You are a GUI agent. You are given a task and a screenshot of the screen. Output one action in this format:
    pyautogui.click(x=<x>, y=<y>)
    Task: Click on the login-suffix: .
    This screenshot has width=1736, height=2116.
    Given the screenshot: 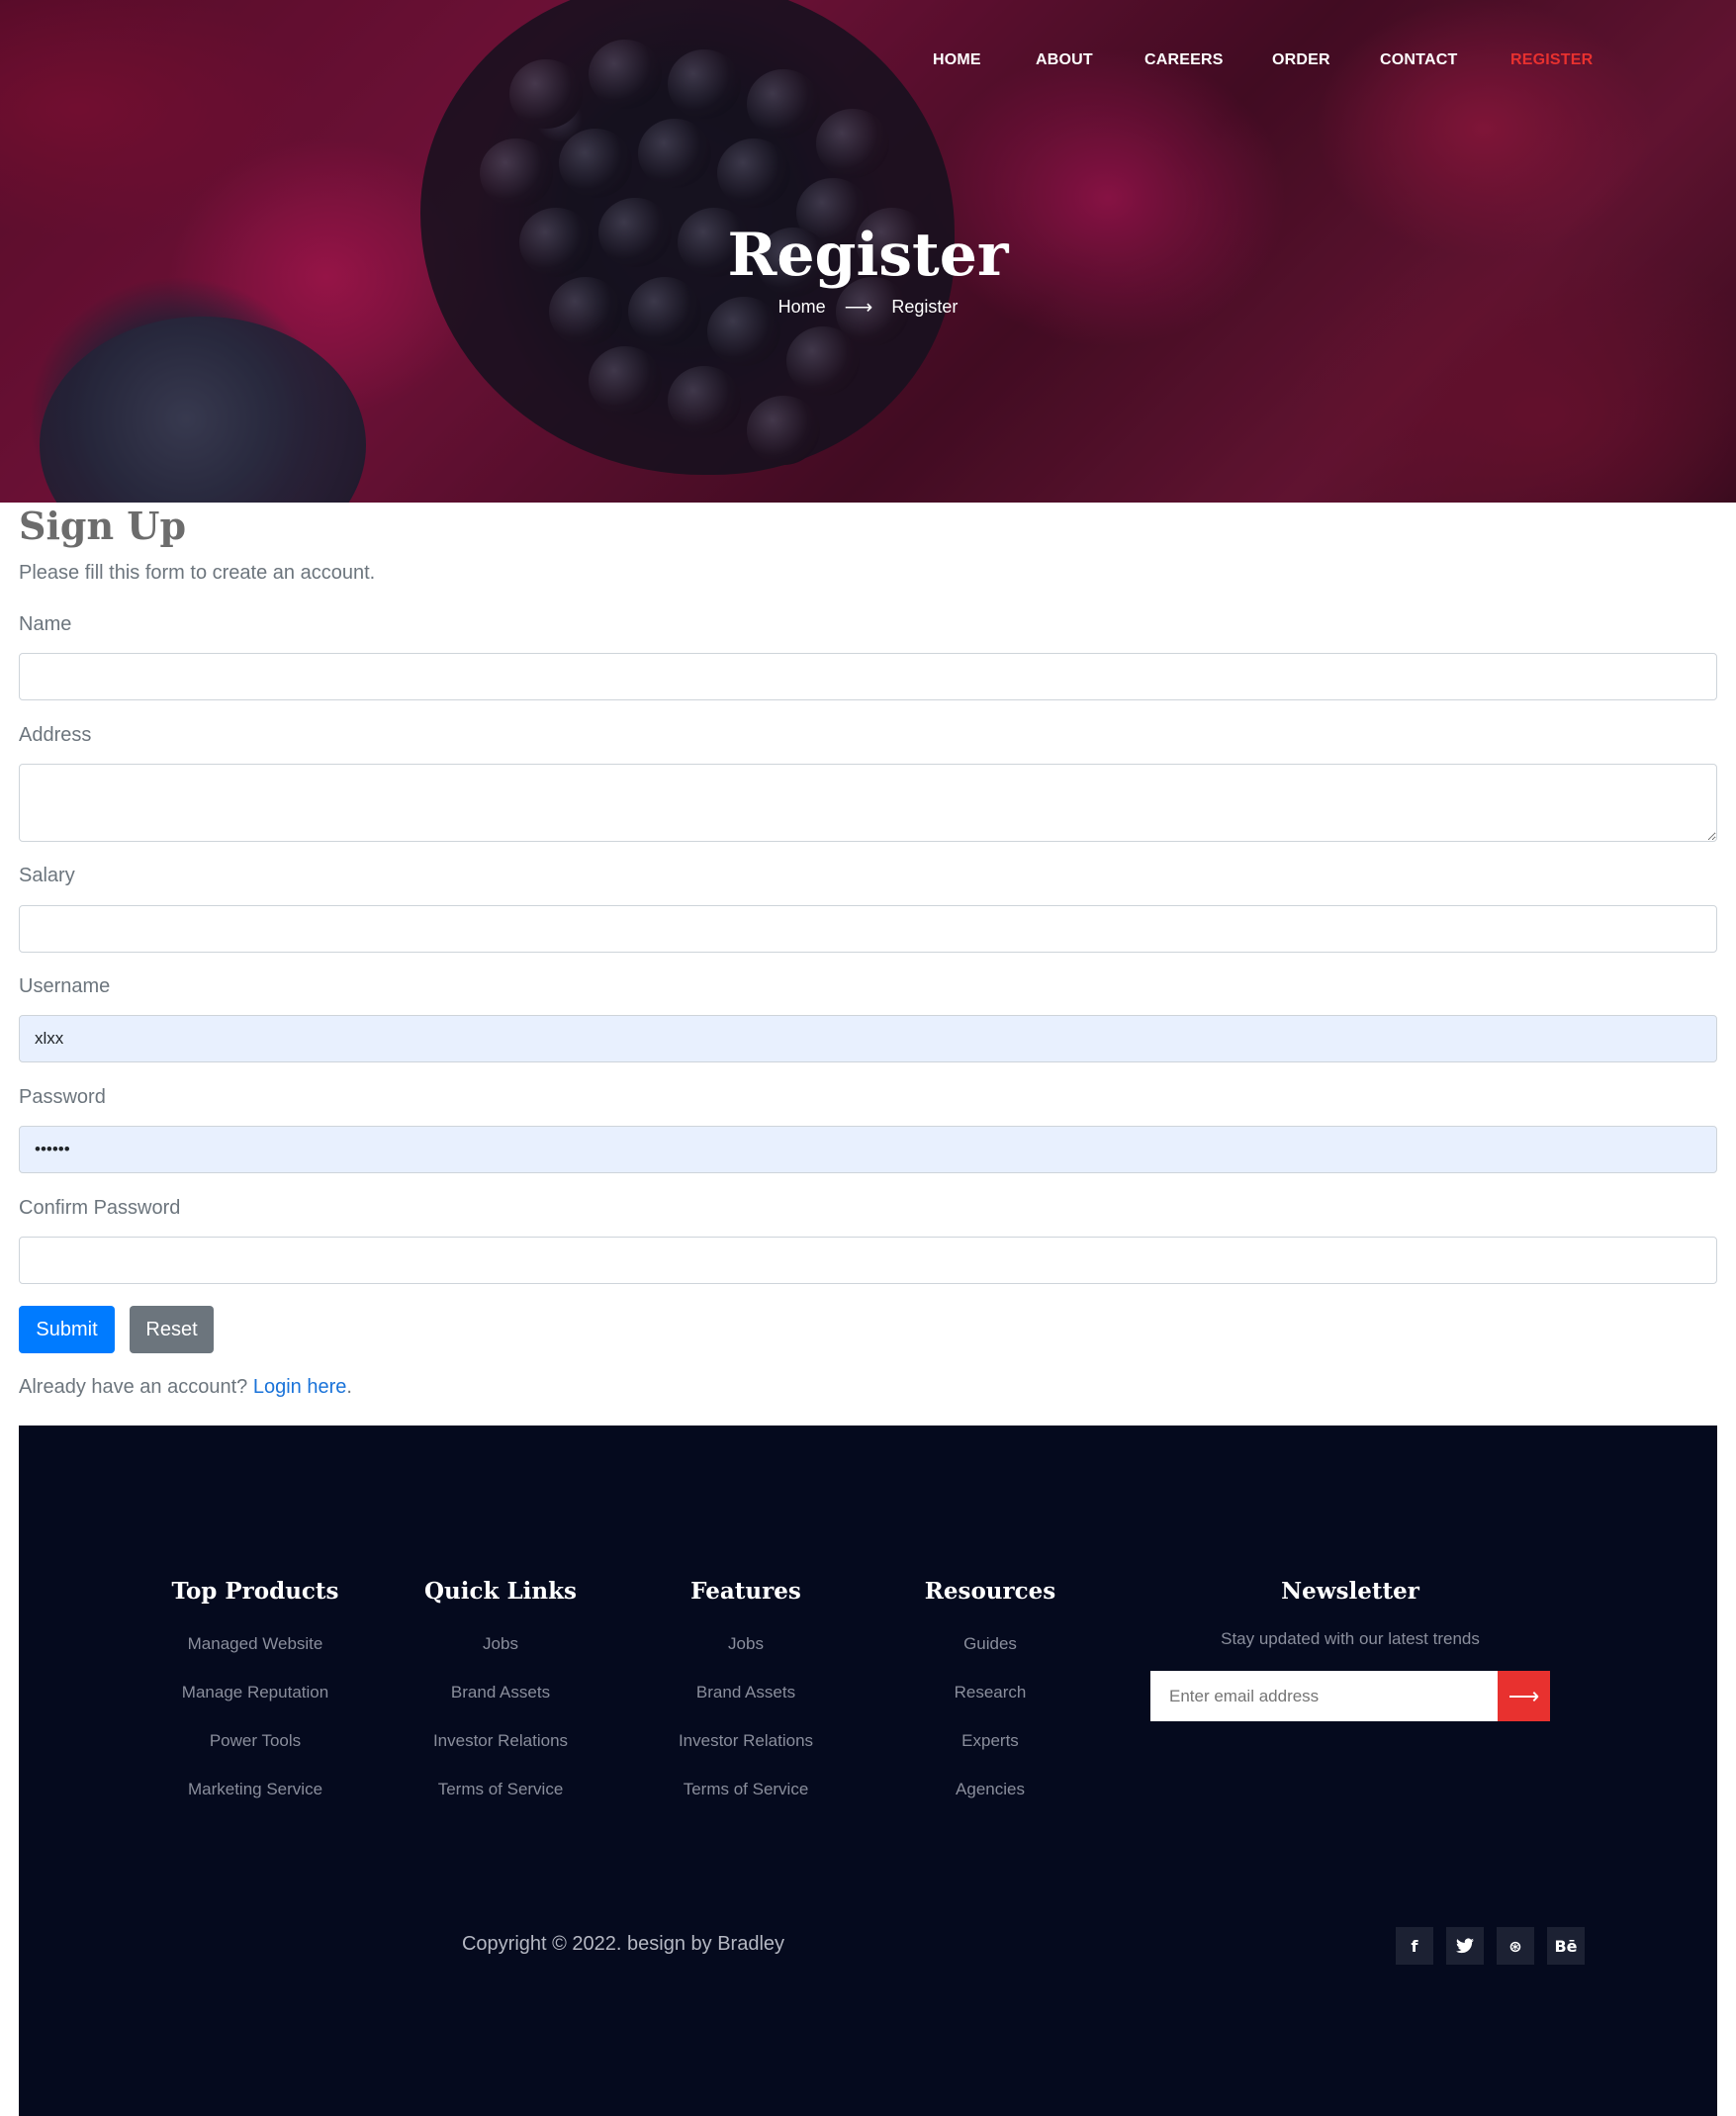 What is the action you would take?
    pyautogui.click(x=349, y=1387)
    